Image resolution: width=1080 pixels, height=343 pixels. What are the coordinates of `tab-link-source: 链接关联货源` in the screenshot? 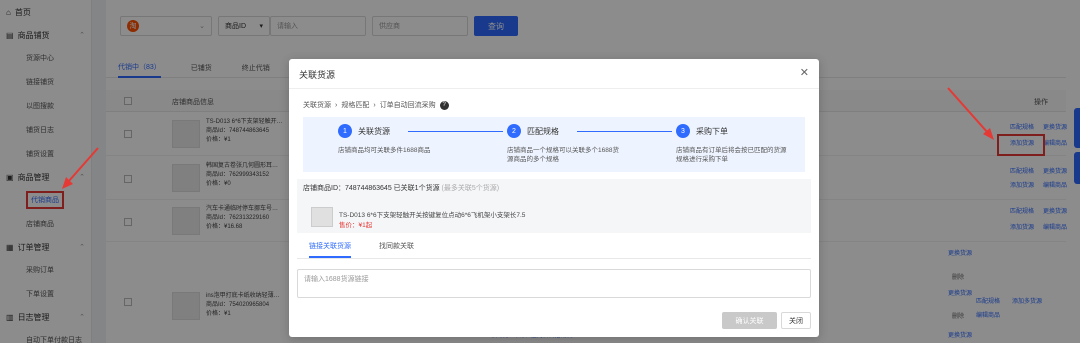 It's located at (330, 249).